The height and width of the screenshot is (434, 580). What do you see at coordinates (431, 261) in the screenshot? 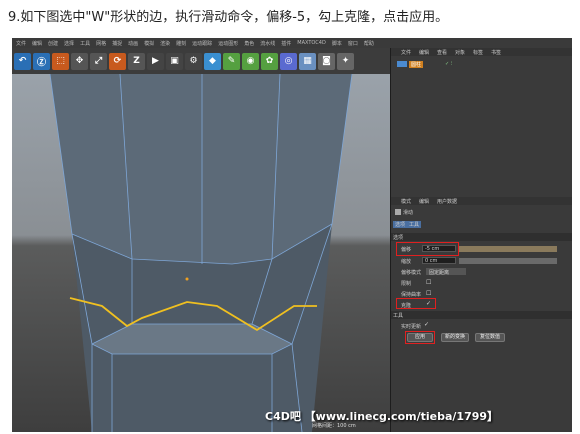
I see `scale-value: 0 cm` at bounding box center [431, 261].